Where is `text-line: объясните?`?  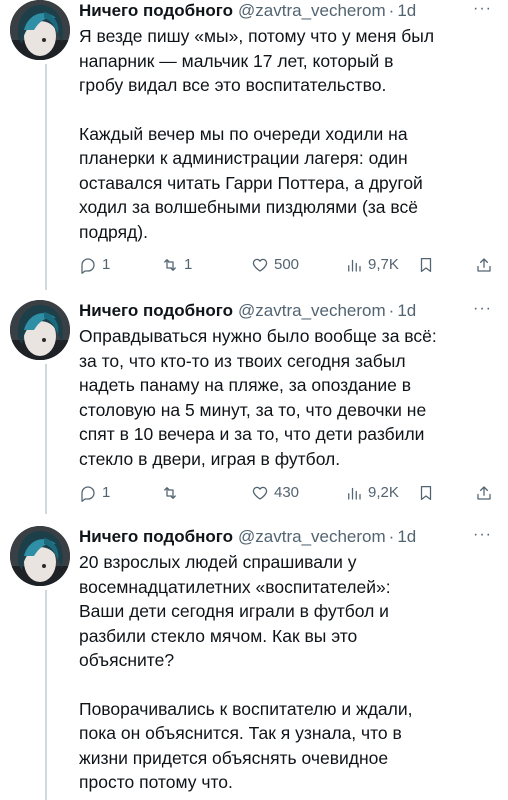
text-line: объясните? is located at coordinates (127, 660).